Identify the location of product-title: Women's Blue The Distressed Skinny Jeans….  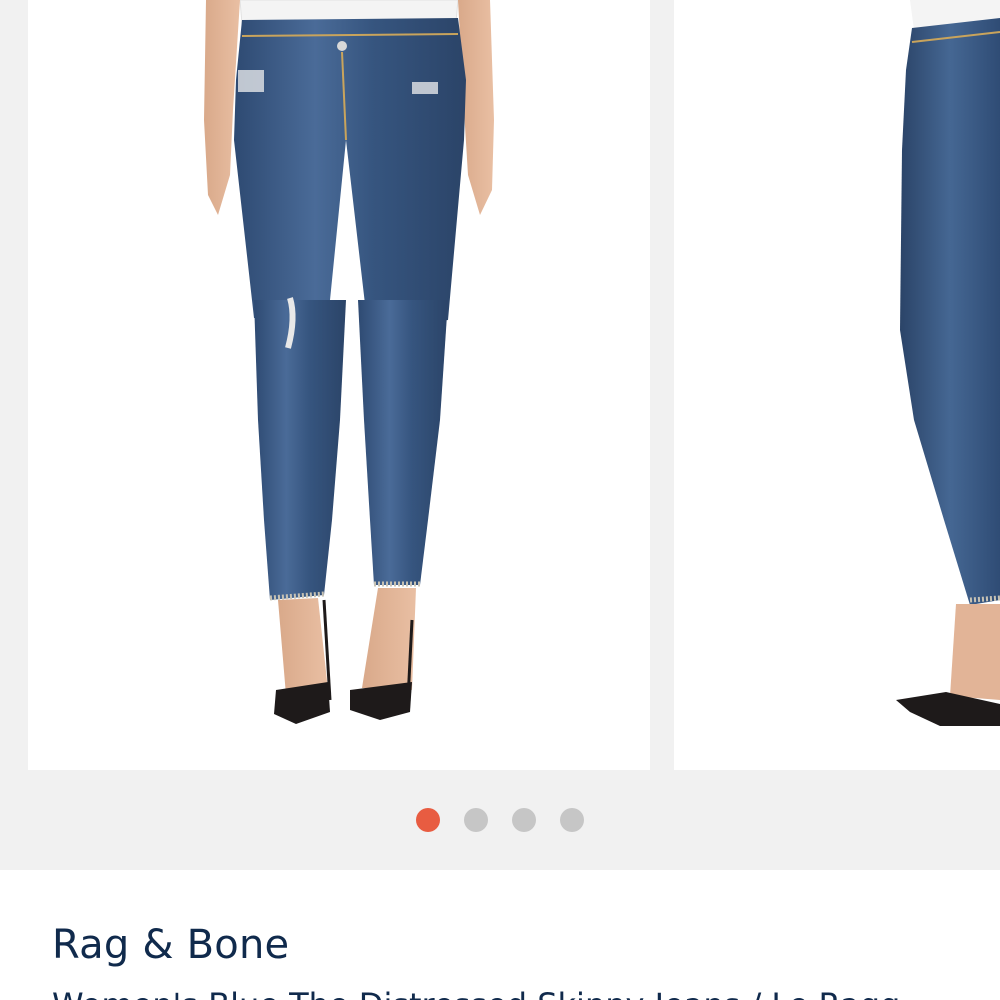
(476, 993).